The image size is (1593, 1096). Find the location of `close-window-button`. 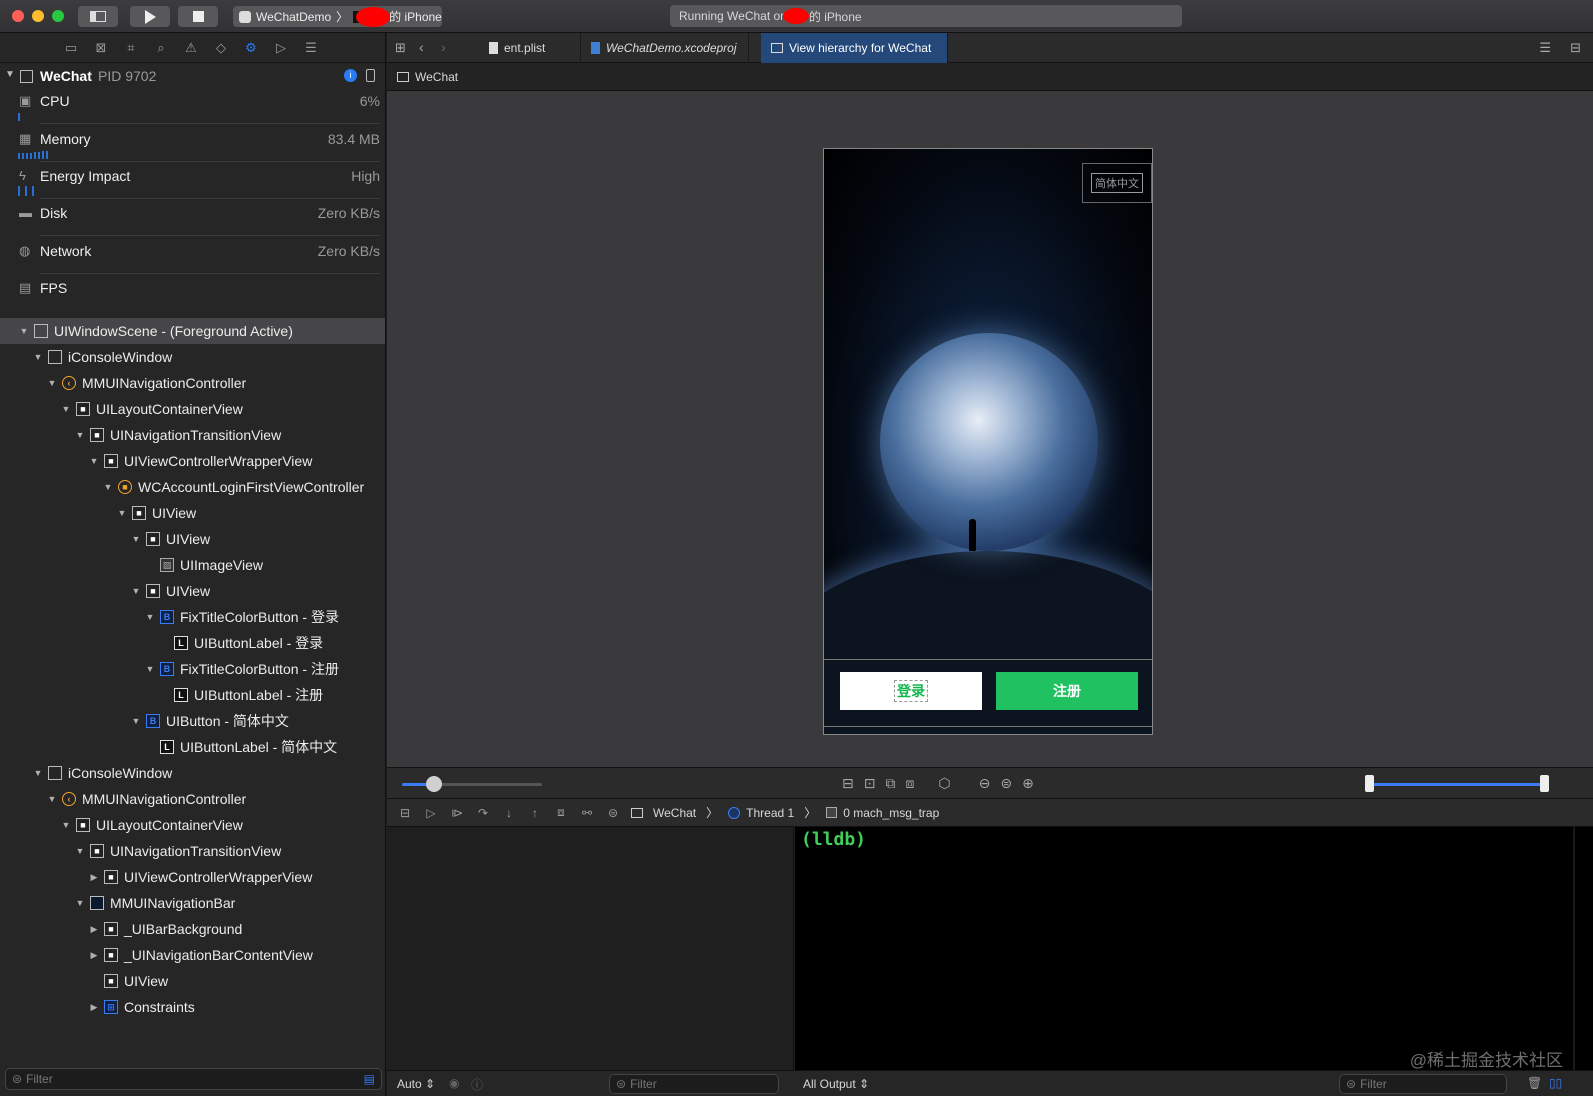

close-window-button is located at coordinates (18, 16).